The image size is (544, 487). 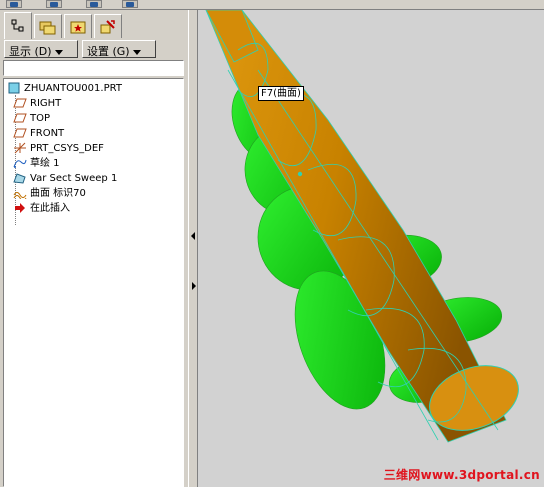 I want to click on collapse-left-icon, so click(x=193, y=236).